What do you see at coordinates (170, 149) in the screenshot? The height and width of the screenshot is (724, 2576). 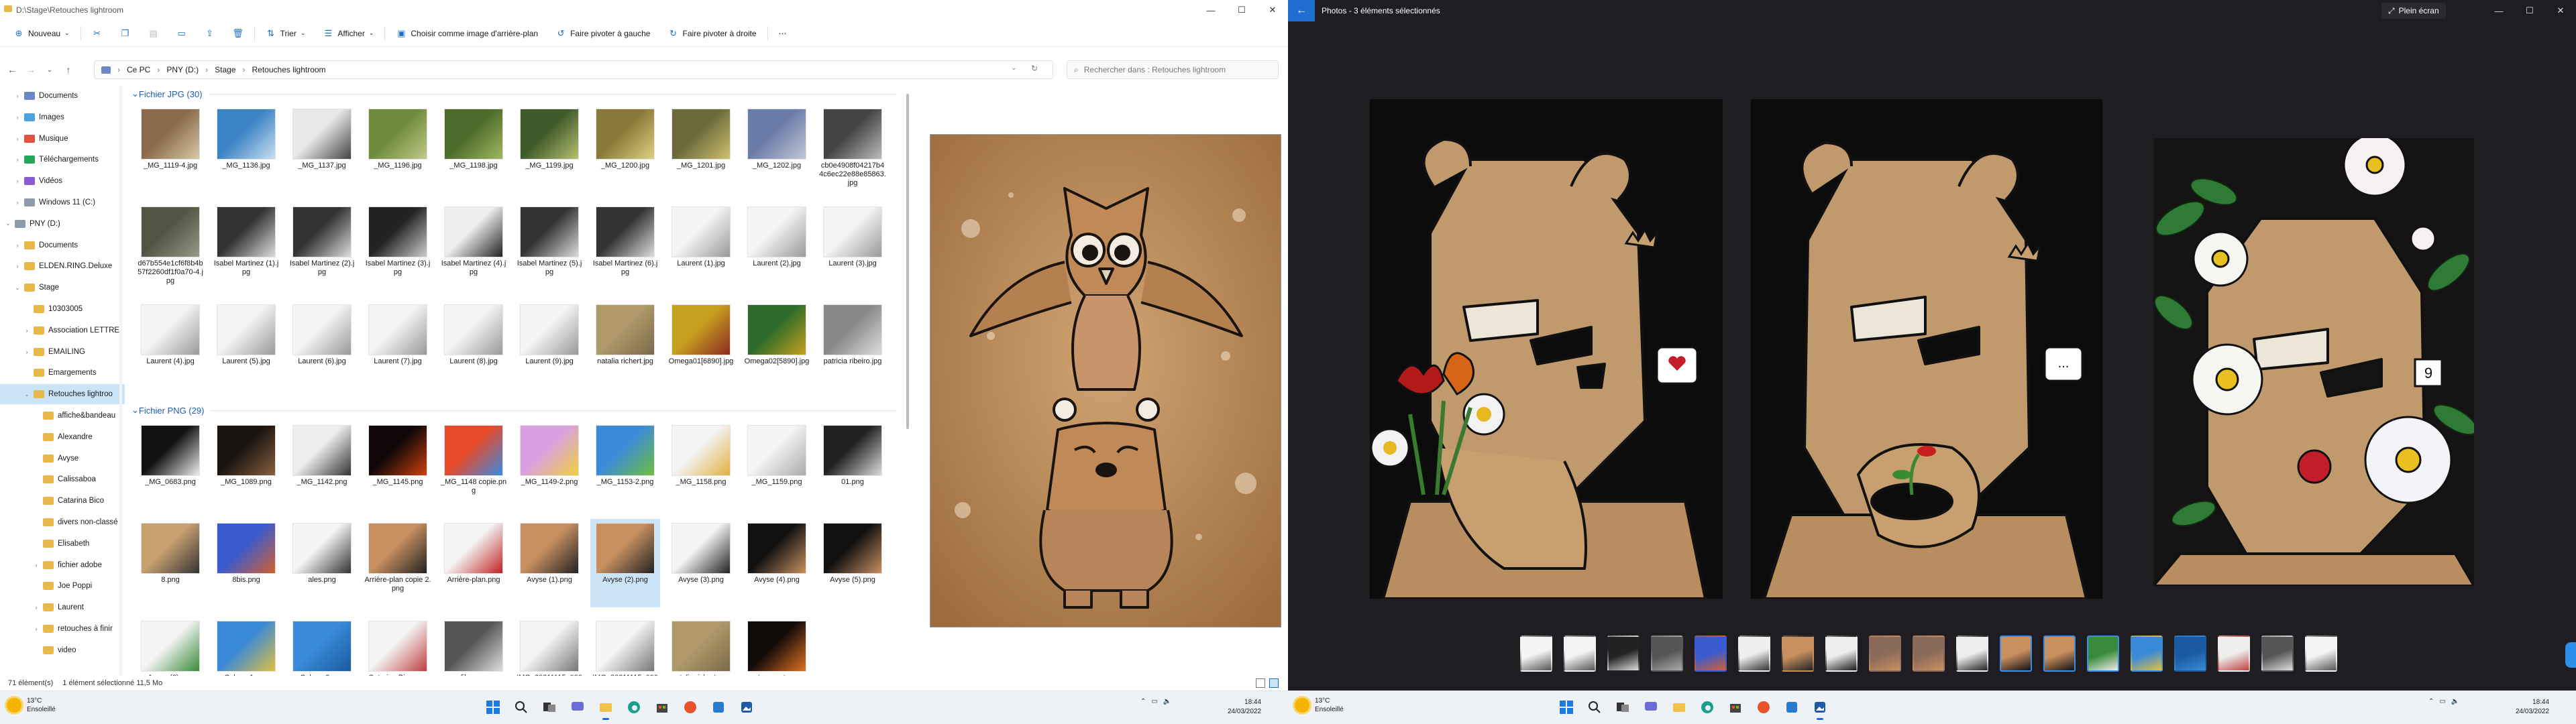 I see `file-item: _MG_1119-4.jpg` at bounding box center [170, 149].